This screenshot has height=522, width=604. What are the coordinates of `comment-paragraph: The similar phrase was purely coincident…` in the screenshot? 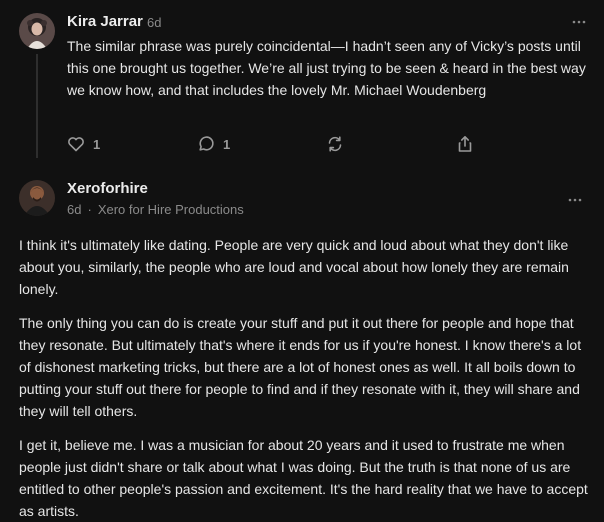 It's located at (326, 68).